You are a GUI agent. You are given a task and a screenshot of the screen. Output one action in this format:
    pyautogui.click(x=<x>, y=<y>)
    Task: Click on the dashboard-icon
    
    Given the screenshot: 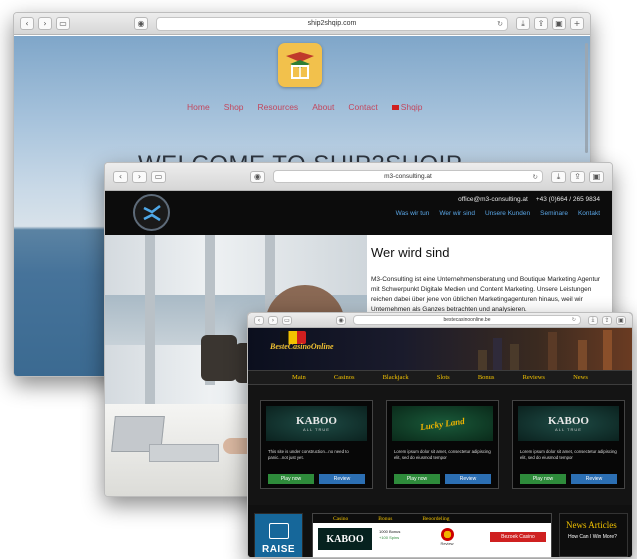 What is the action you would take?
    pyautogui.click(x=278, y=531)
    